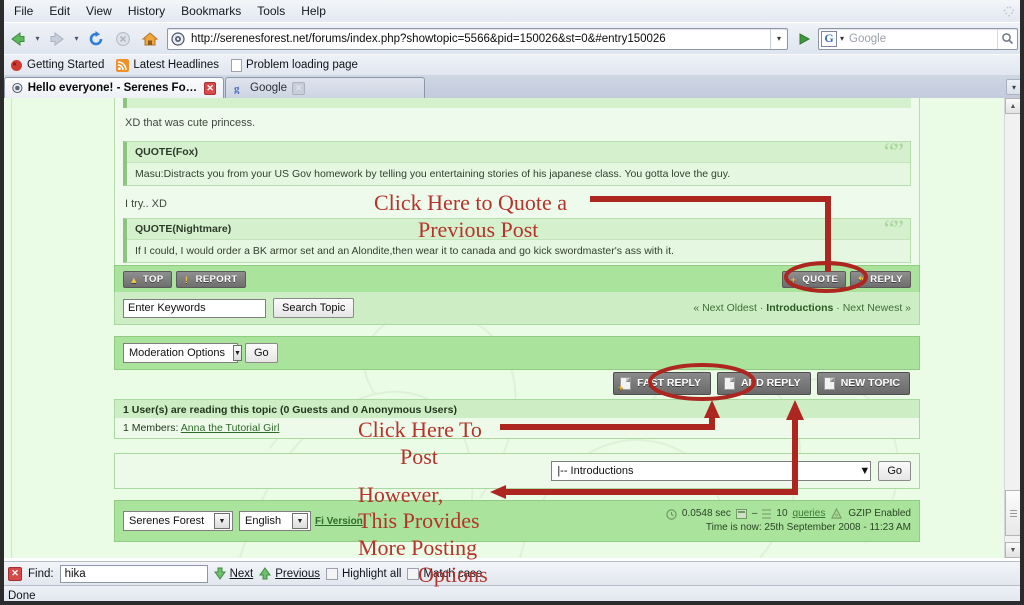  I want to click on gzip-status: GZIP Enabled, so click(879, 513).